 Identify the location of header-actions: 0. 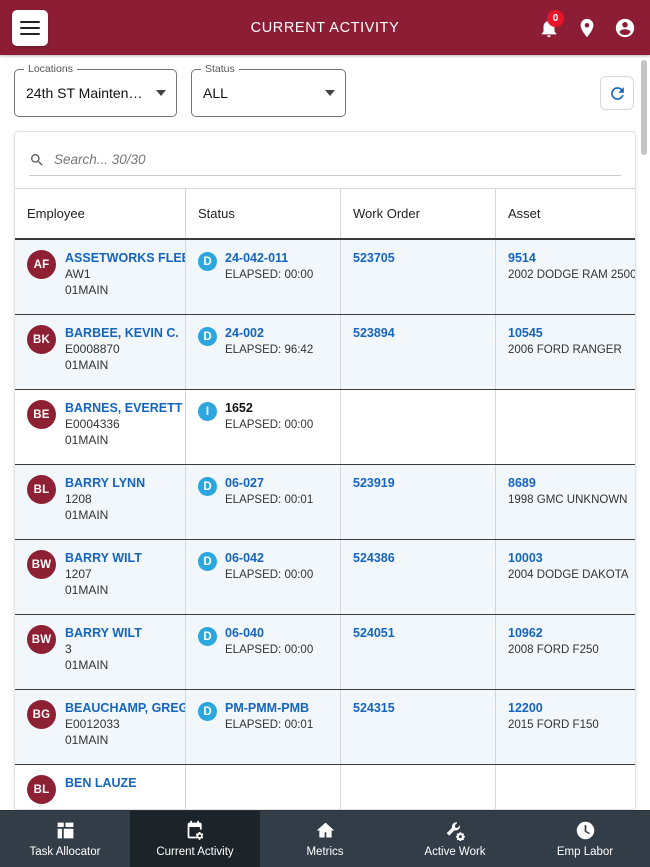
(587, 24).